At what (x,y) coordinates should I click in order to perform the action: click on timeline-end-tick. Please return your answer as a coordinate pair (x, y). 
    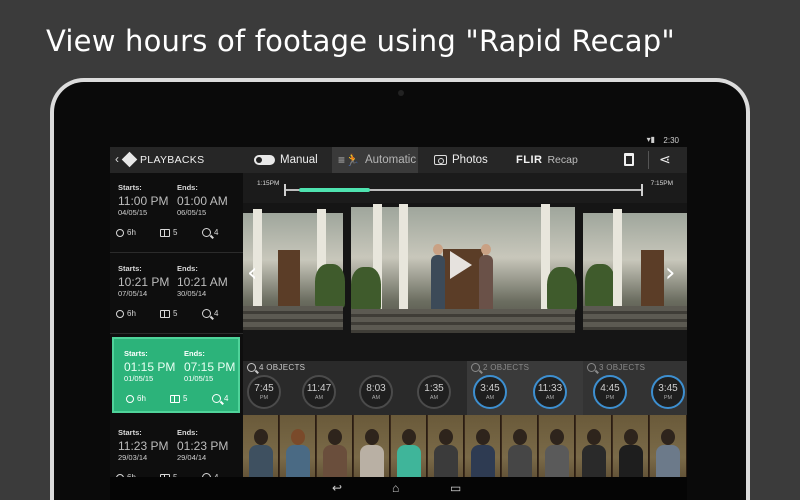
    Looking at the image, I should click on (642, 190).